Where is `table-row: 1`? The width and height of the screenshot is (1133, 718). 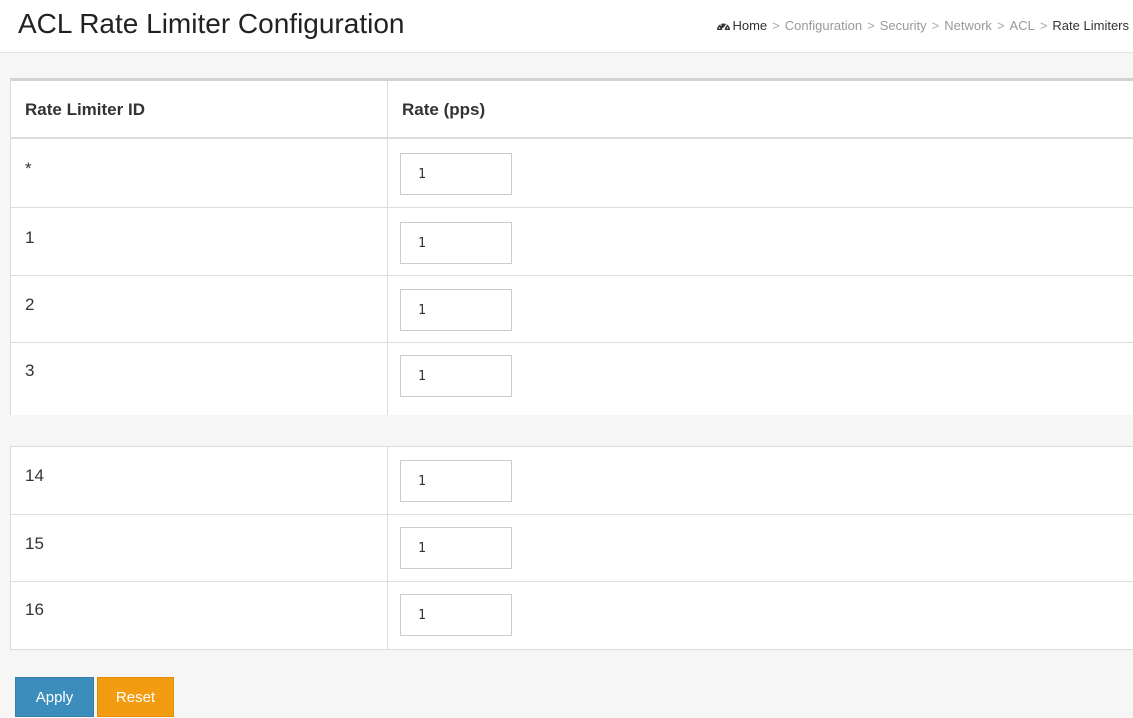
table-row: 1 is located at coordinates (572, 242).